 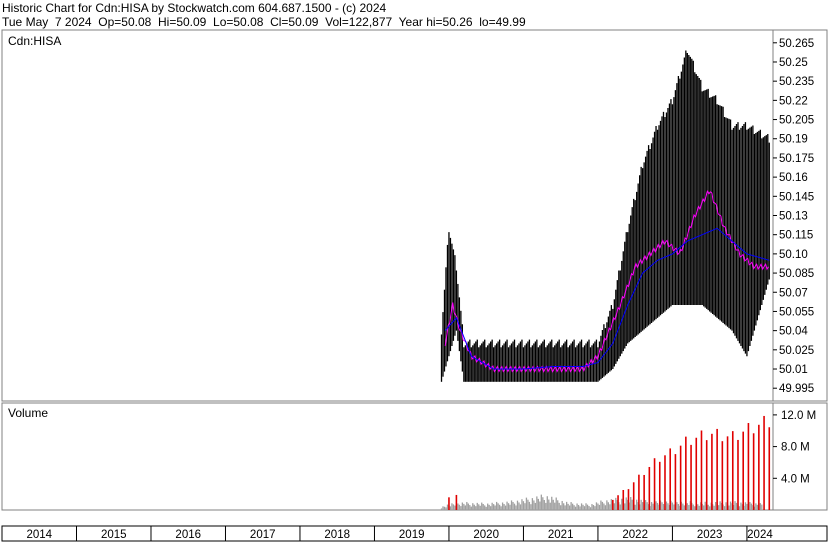 What do you see at coordinates (793, 255) in the screenshot?
I see `price-tick-label: 50.10` at bounding box center [793, 255].